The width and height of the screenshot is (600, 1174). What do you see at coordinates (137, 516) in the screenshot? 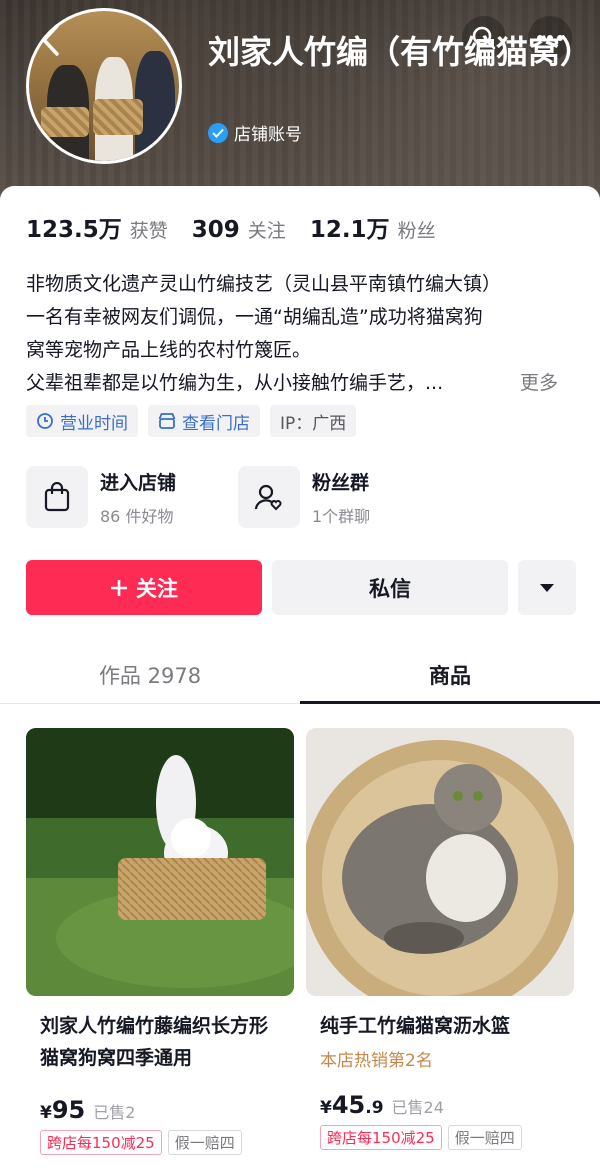
I see `enter-store-sub: 86 件好物` at bounding box center [137, 516].